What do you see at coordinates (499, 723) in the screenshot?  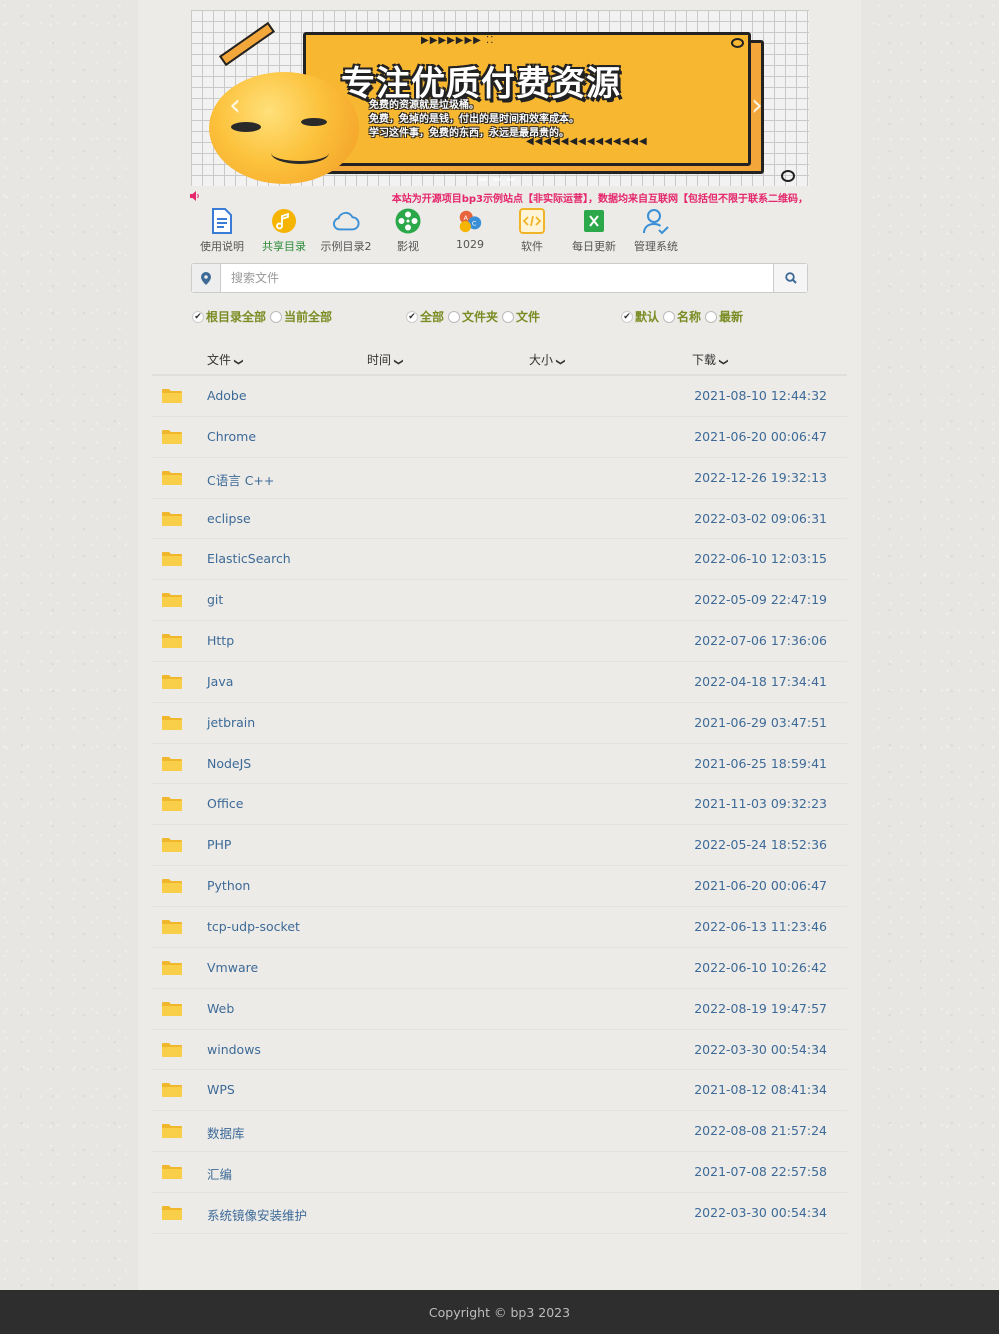 I see `table-row: jetbrain 2021-06-29 03:47:51` at bounding box center [499, 723].